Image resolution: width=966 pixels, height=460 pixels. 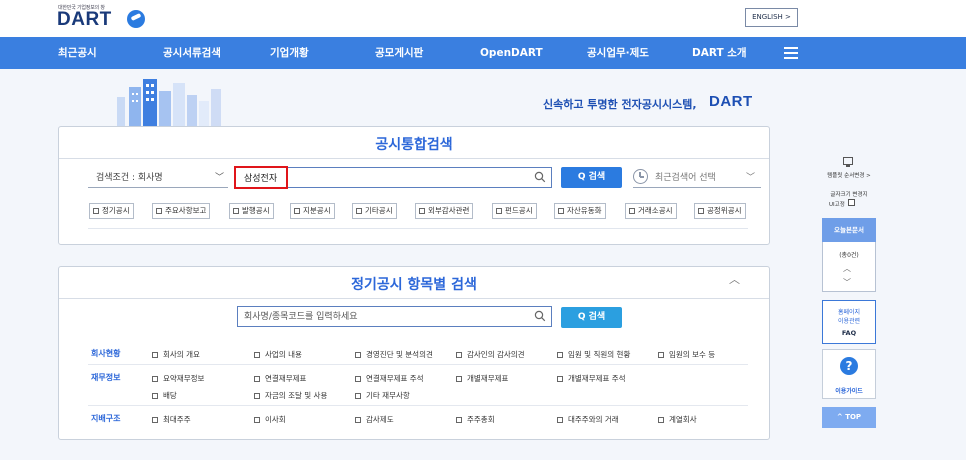 What do you see at coordinates (384, 316) in the screenshot?
I see `company-code-input` at bounding box center [384, 316].